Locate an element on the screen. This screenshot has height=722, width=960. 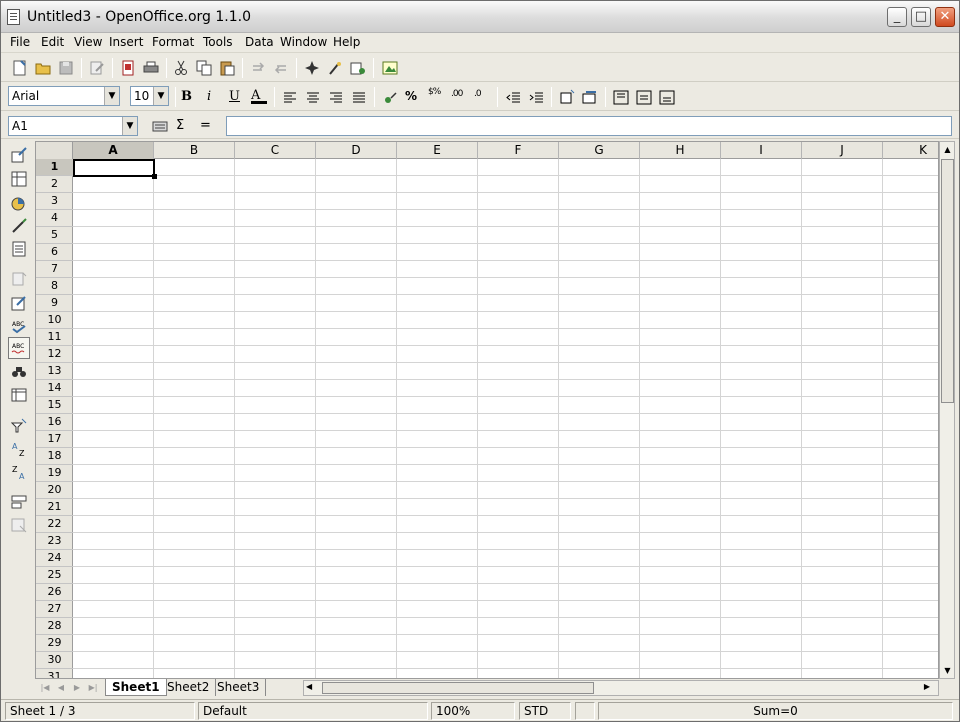
next-sheet-icon: ▶ is located at coordinates (77, 688).